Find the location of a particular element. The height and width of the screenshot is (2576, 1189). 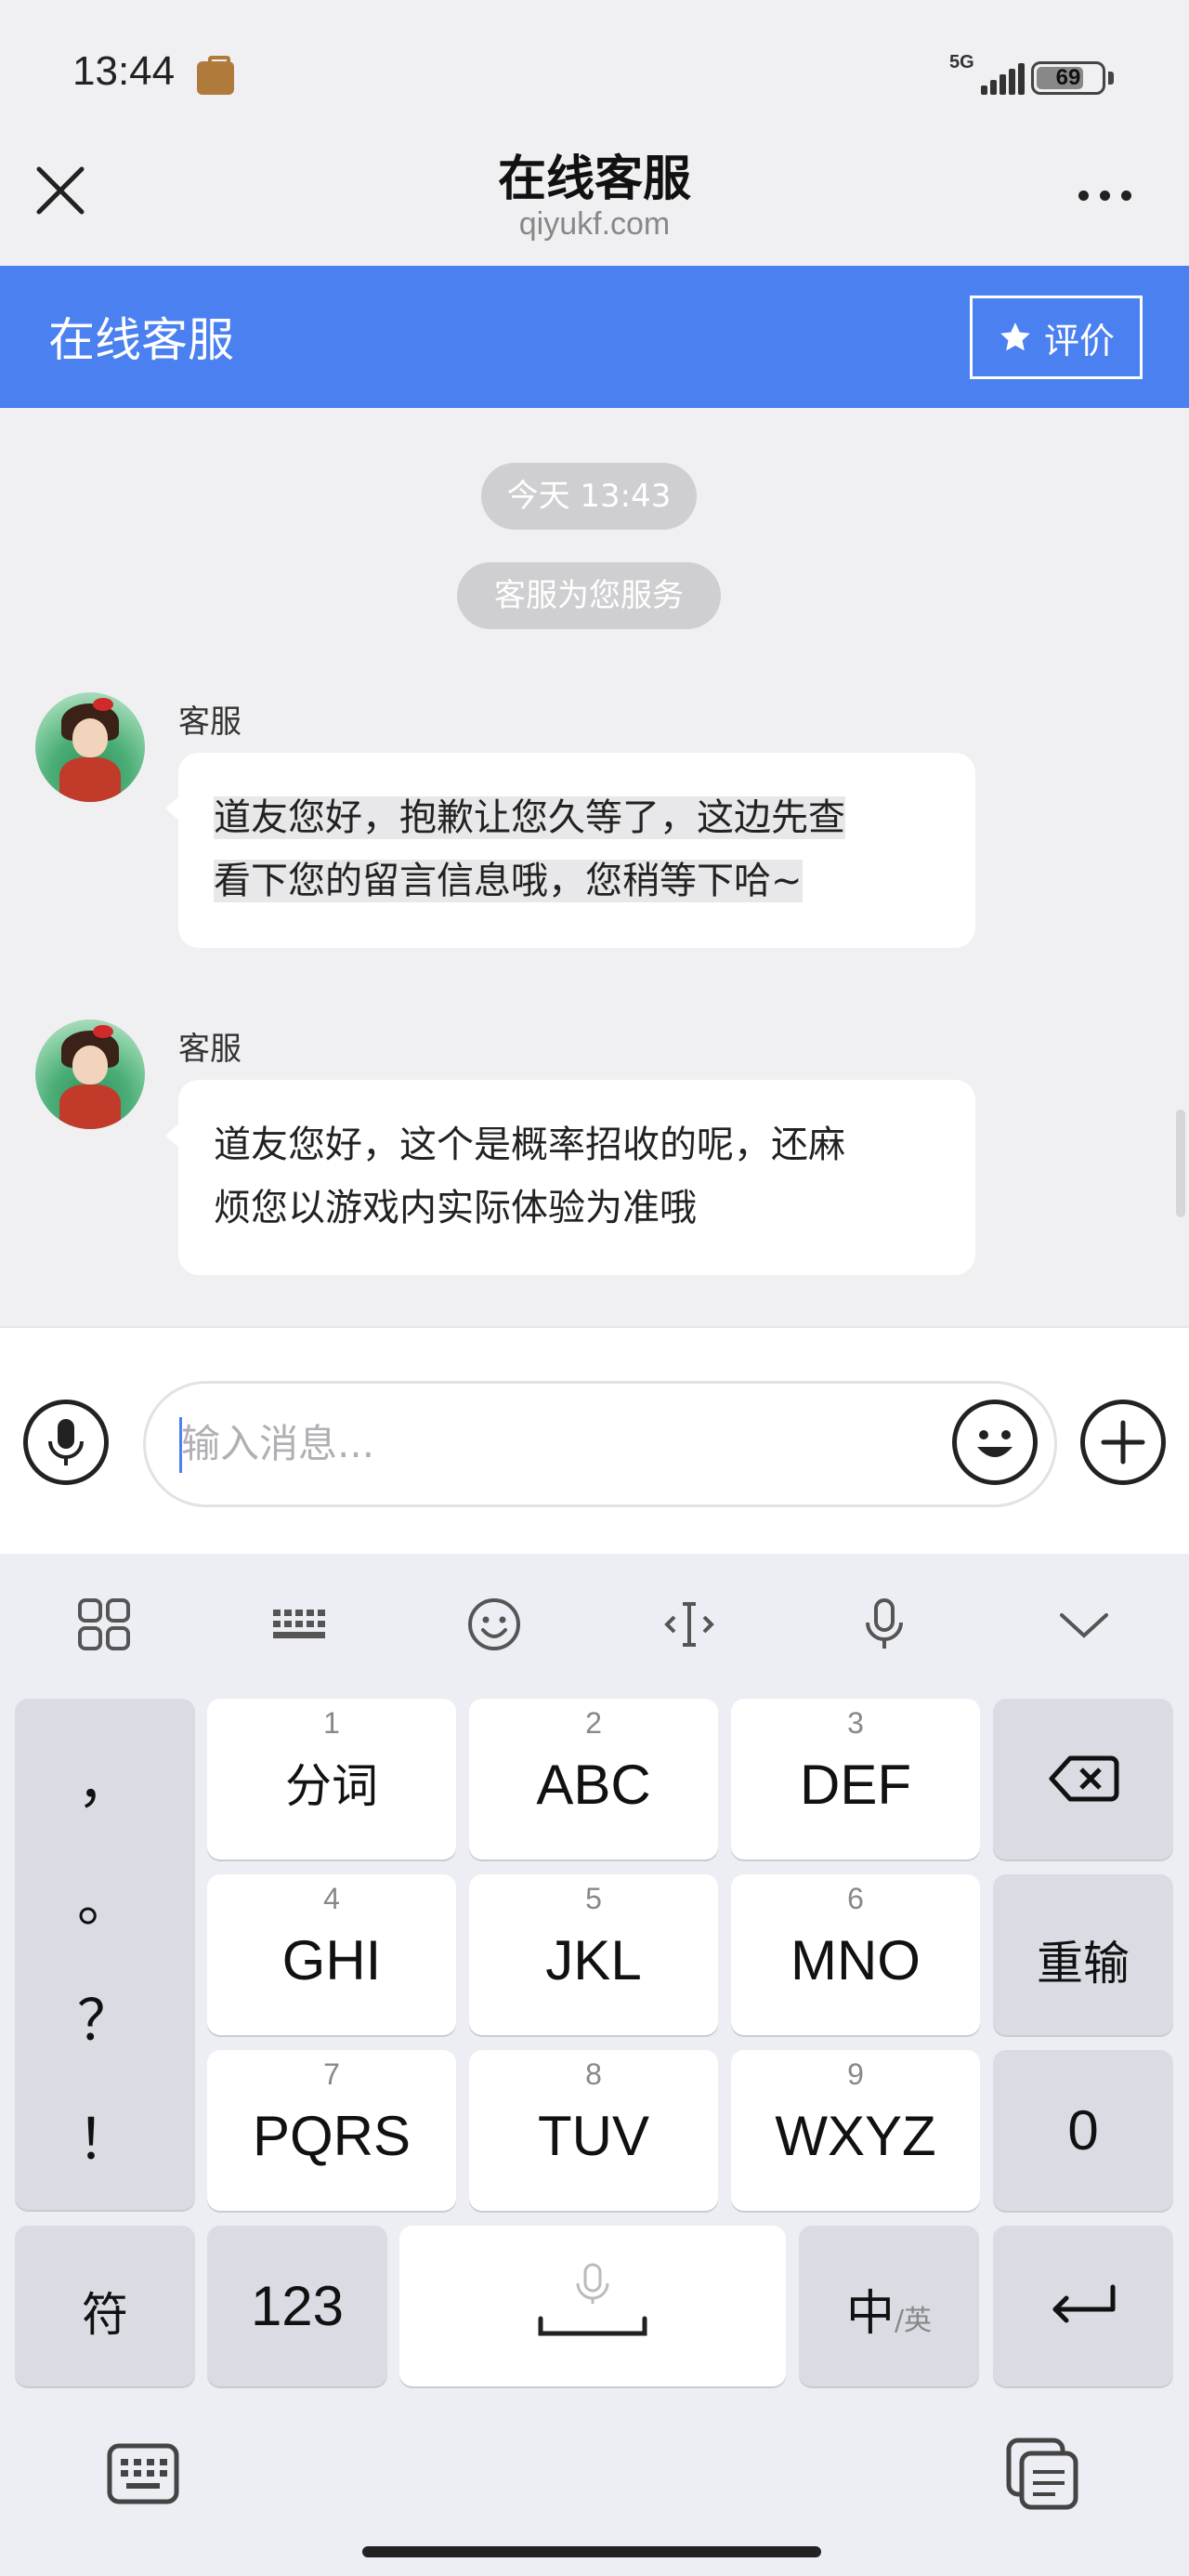

message-line: 道友您好，这个是概率招收的呢，还麻 is located at coordinates (529, 1145).